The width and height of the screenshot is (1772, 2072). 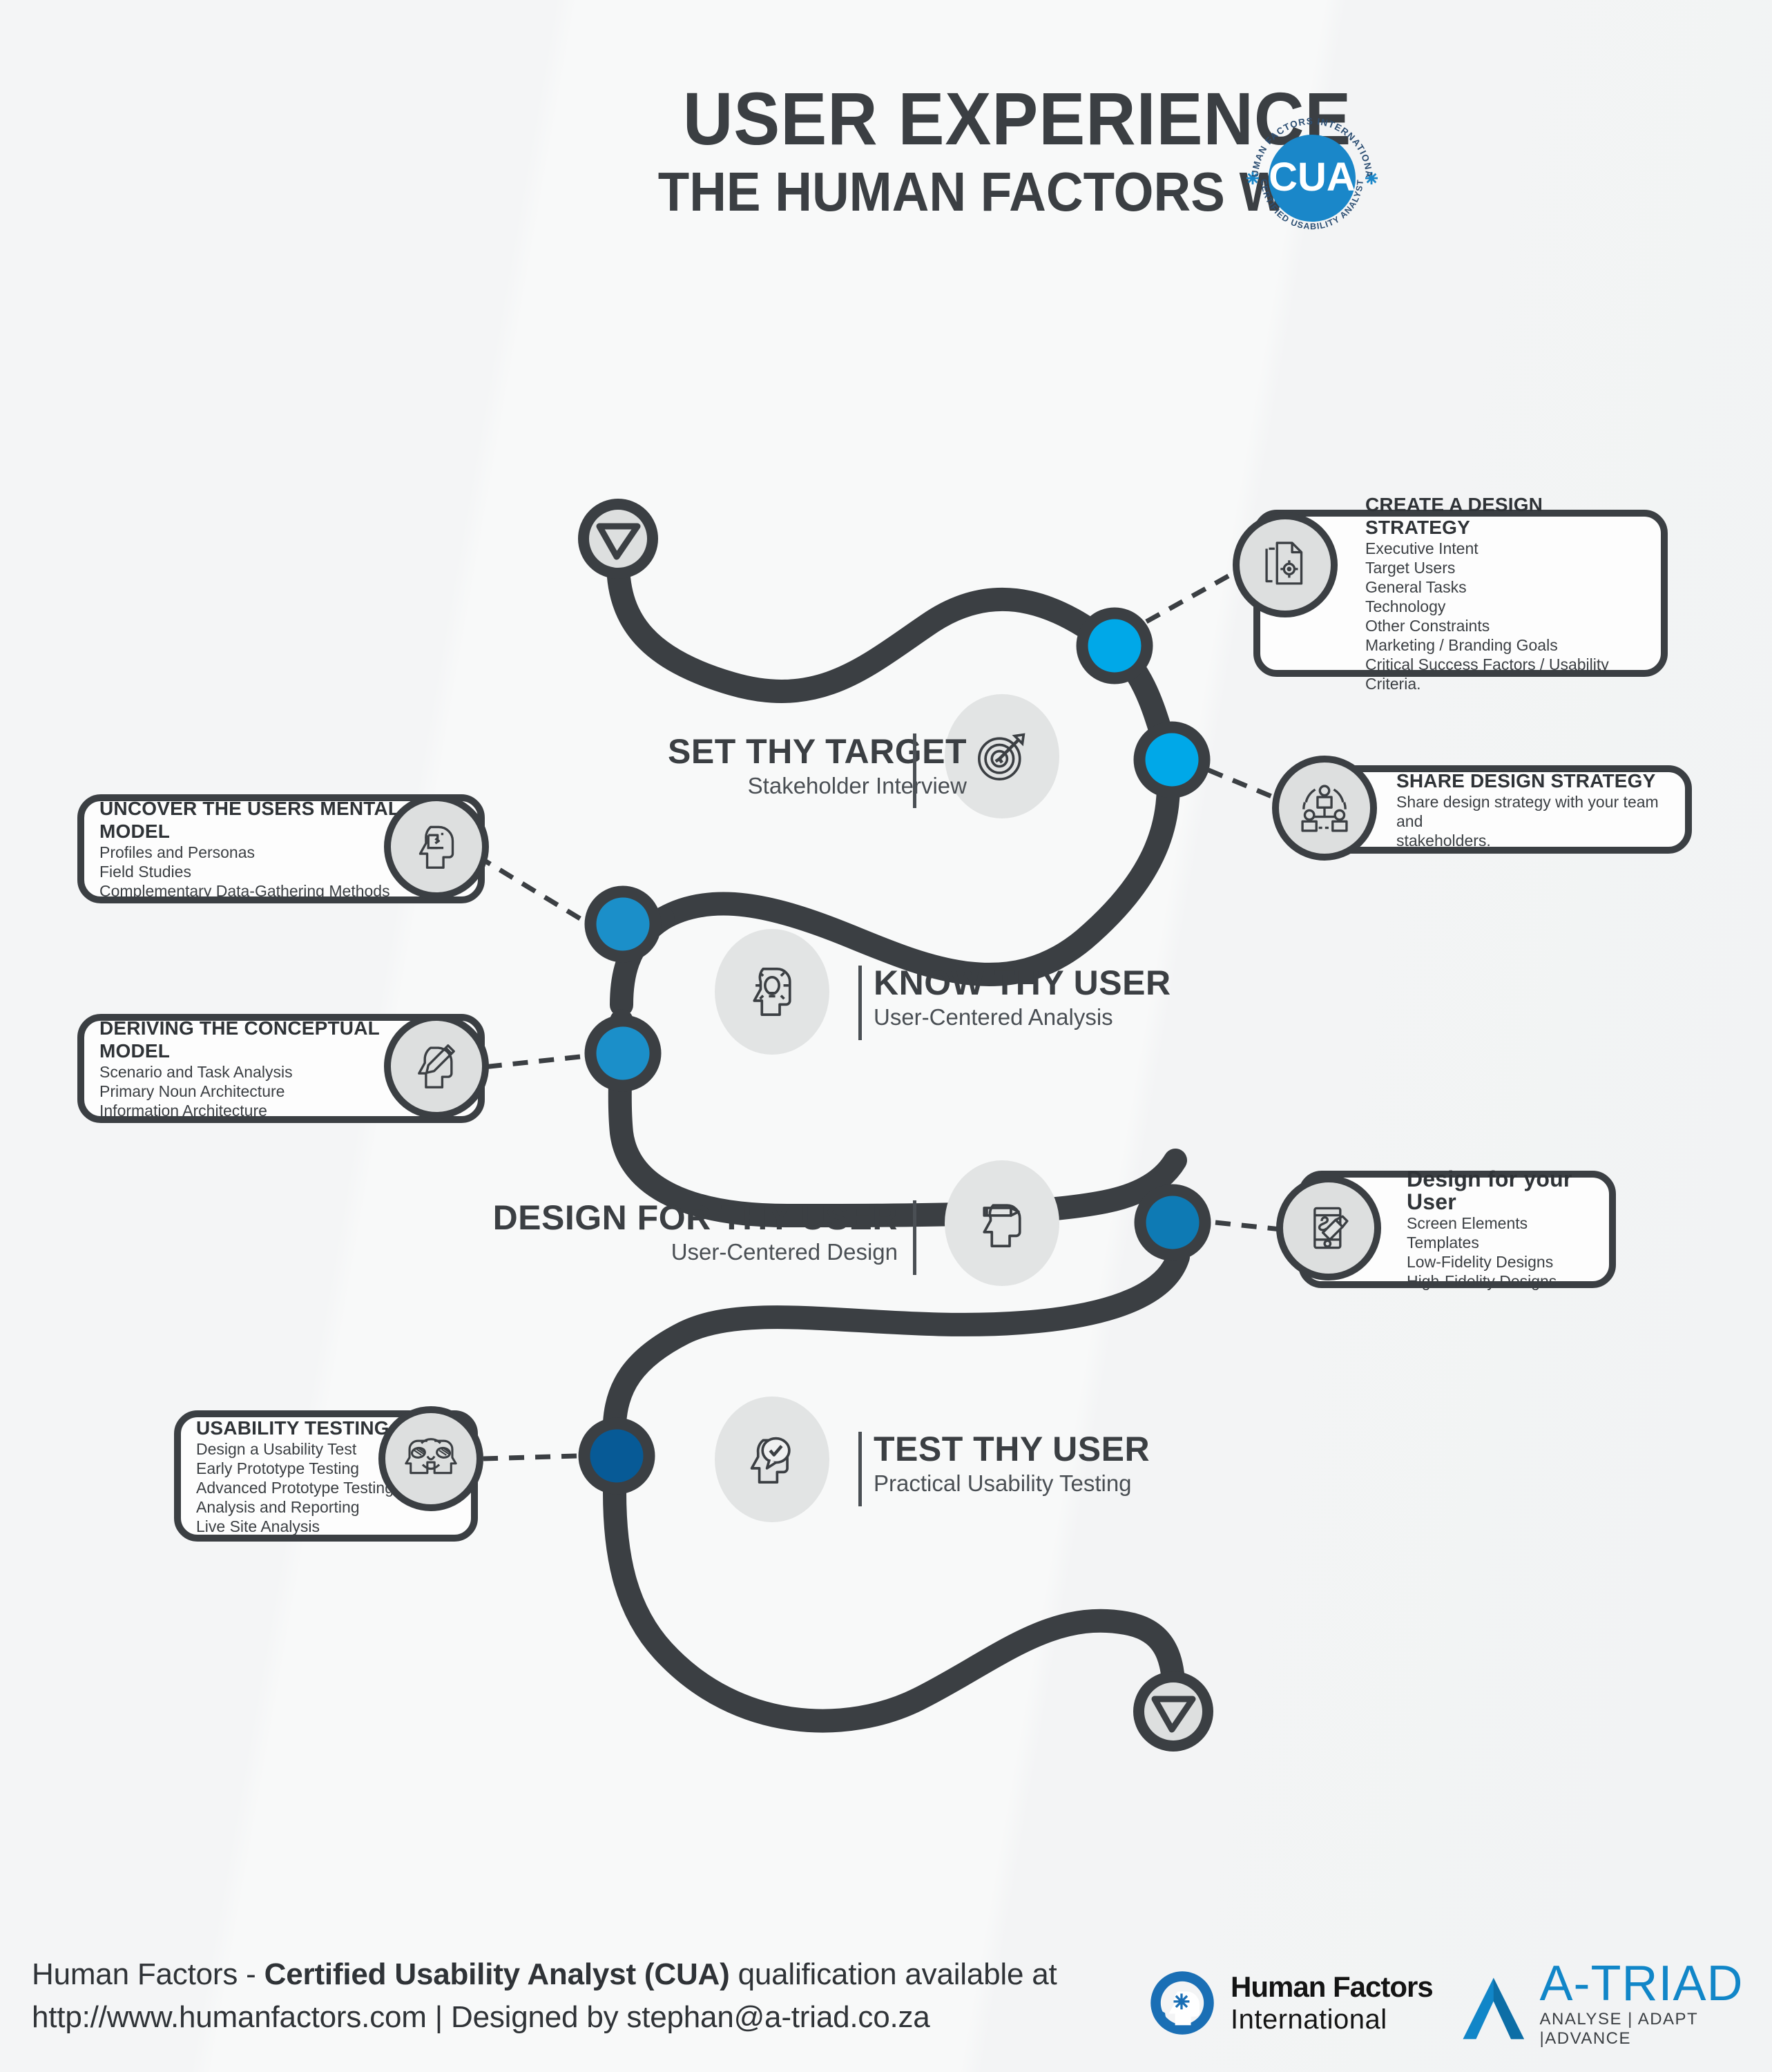 What do you see at coordinates (1012, 1449) in the screenshot?
I see `stage-title: TEST THY USER` at bounding box center [1012, 1449].